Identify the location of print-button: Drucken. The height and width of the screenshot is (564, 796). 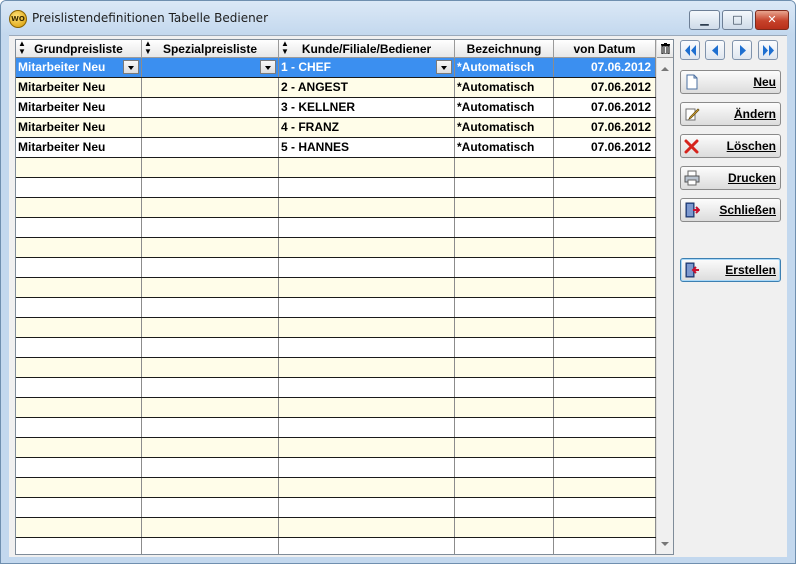
(730, 178).